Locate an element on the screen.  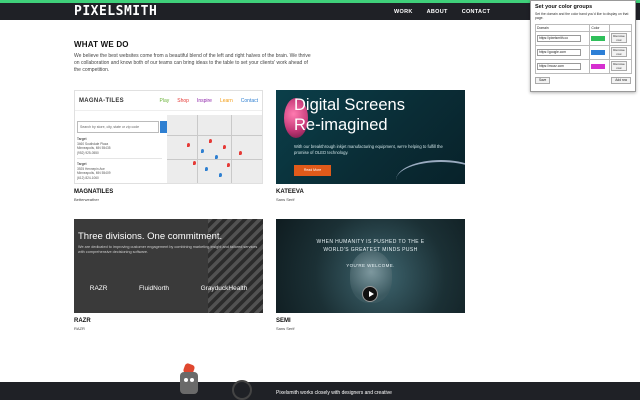
domain-input: https://pixelsmith.co is located at coordinates (559, 38).